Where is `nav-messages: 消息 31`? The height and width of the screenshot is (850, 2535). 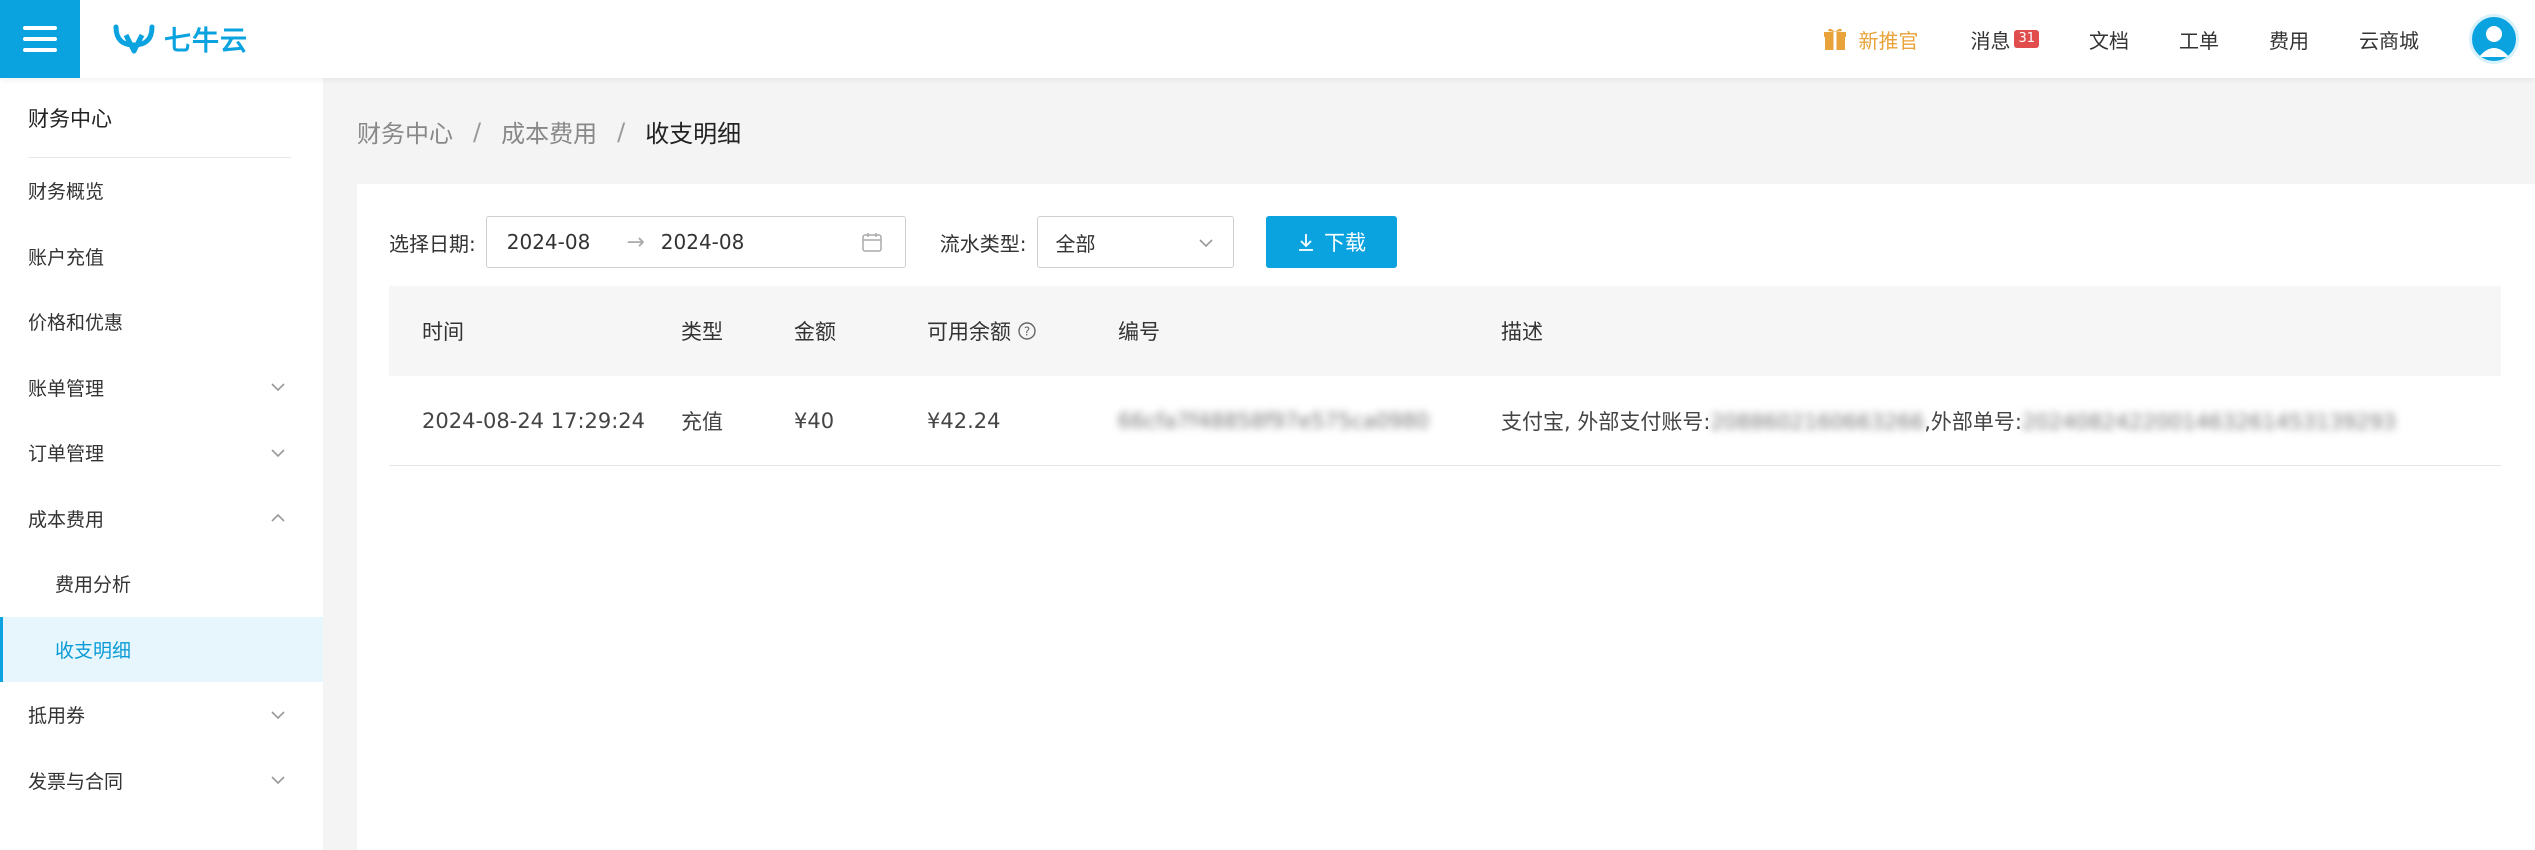
nav-messages: 消息 31 is located at coordinates (2004, 39).